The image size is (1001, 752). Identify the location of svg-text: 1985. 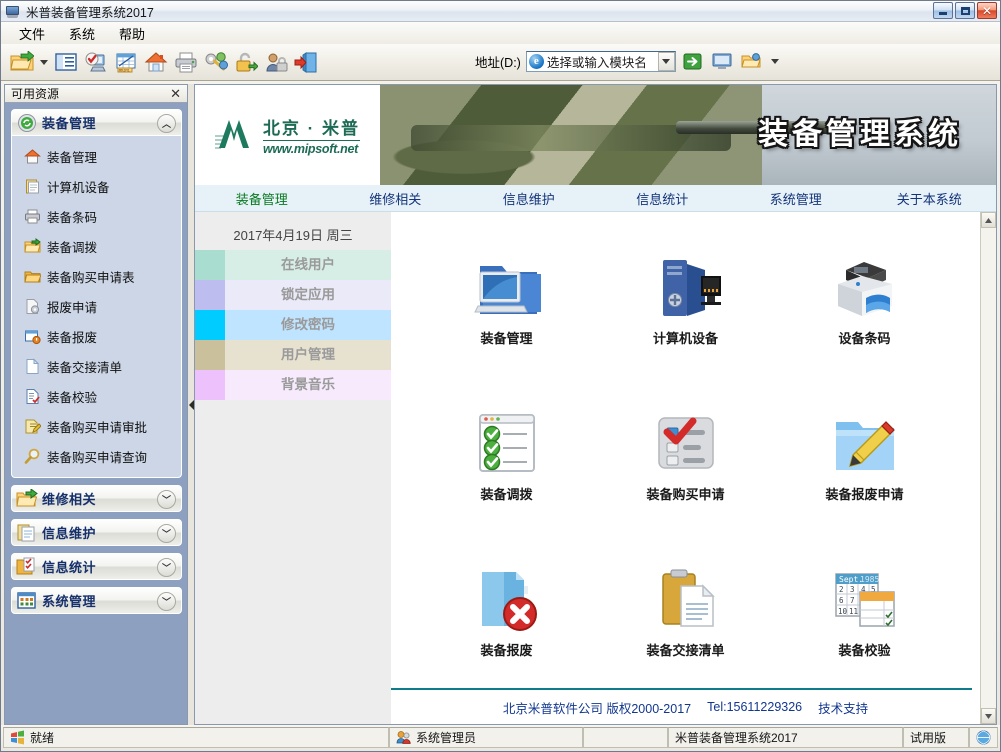
(869, 579).